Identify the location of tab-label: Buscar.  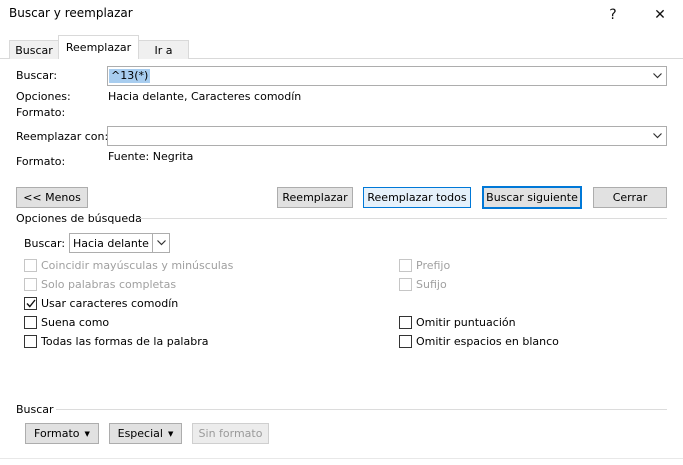
(34, 50).